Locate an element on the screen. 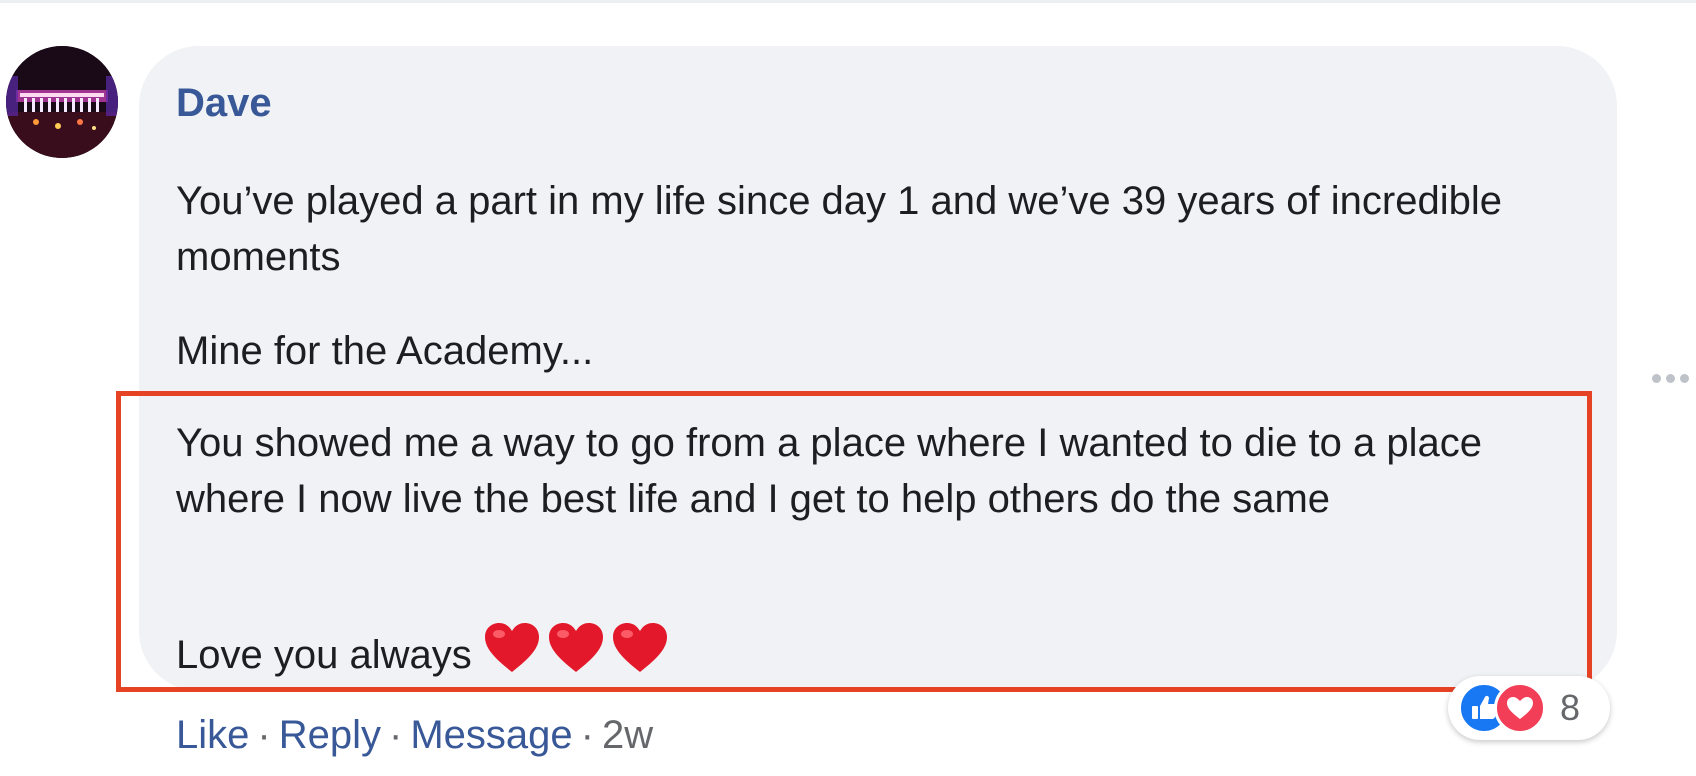 The height and width of the screenshot is (776, 1696). message-link: Message is located at coordinates (491, 735).